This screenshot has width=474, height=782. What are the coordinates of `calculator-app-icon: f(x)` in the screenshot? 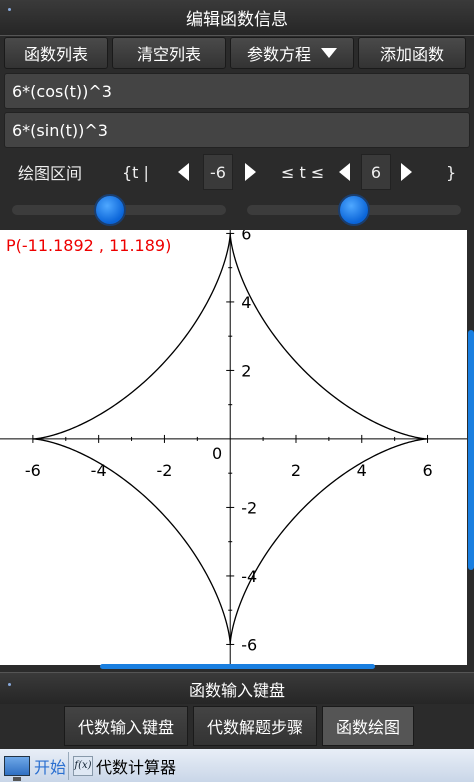 It's located at (83, 765).